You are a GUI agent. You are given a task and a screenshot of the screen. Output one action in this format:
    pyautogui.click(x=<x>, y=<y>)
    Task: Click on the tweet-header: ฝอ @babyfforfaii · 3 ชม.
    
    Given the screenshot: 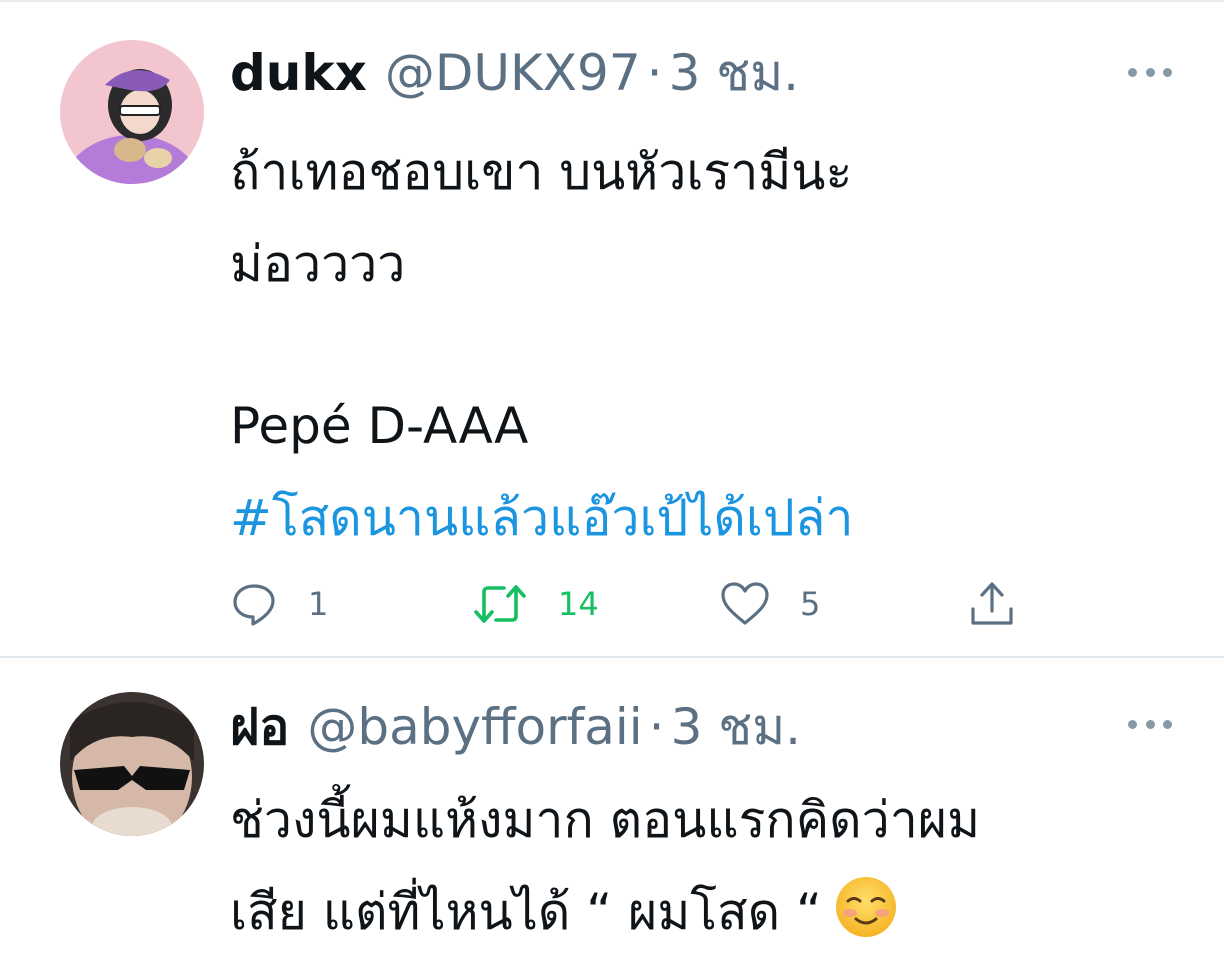 What is the action you would take?
    pyautogui.click(x=515, y=727)
    